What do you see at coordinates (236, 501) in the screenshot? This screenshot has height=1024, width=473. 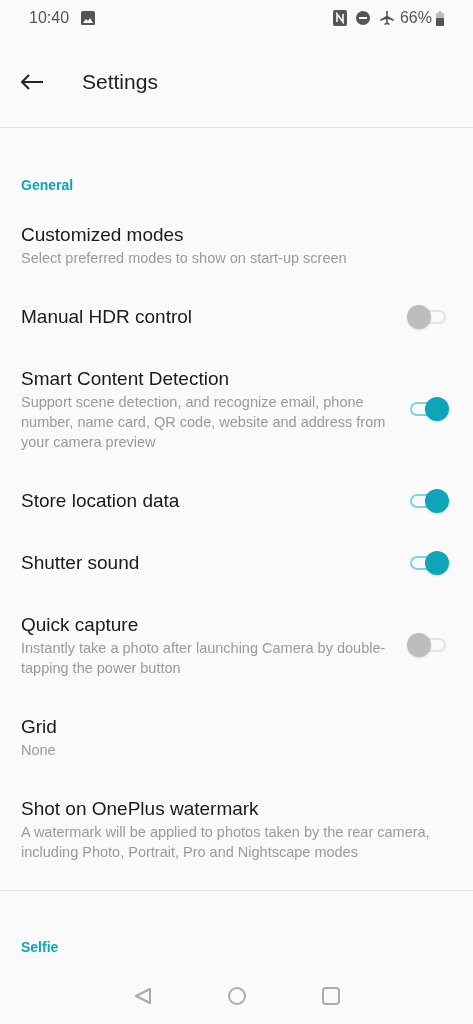 I see `settings-row: Store location data` at bounding box center [236, 501].